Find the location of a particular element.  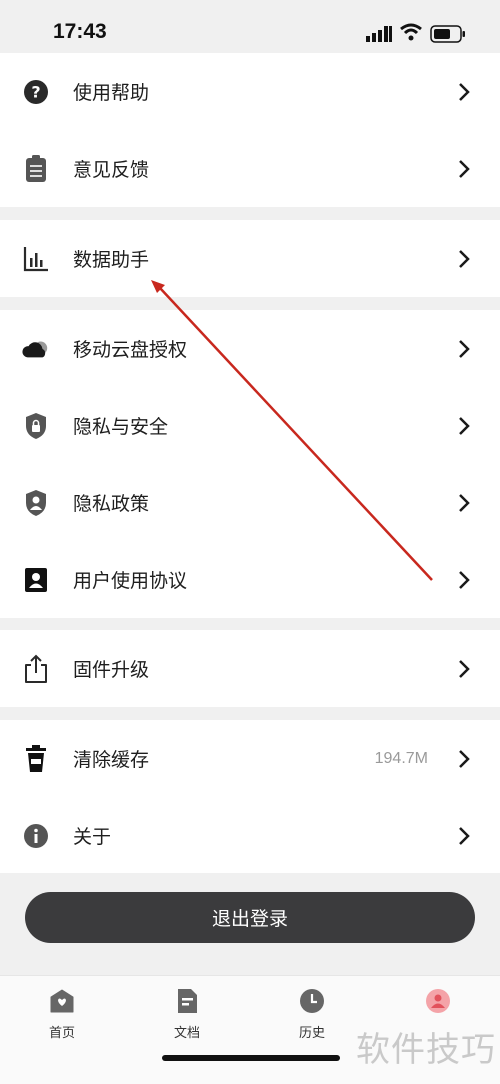

menu-item-label: 移动云盘授权 is located at coordinates (130, 350).